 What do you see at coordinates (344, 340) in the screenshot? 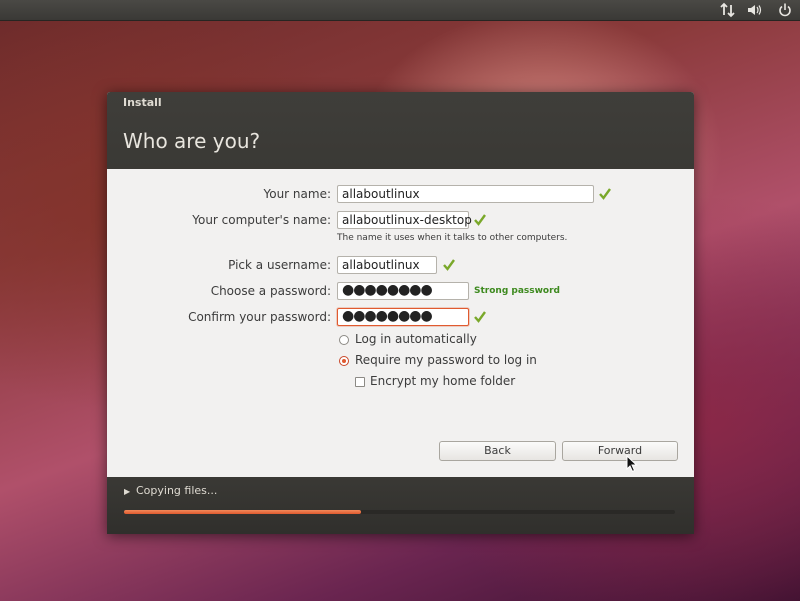
I see `log-in-automatically-radio` at bounding box center [344, 340].